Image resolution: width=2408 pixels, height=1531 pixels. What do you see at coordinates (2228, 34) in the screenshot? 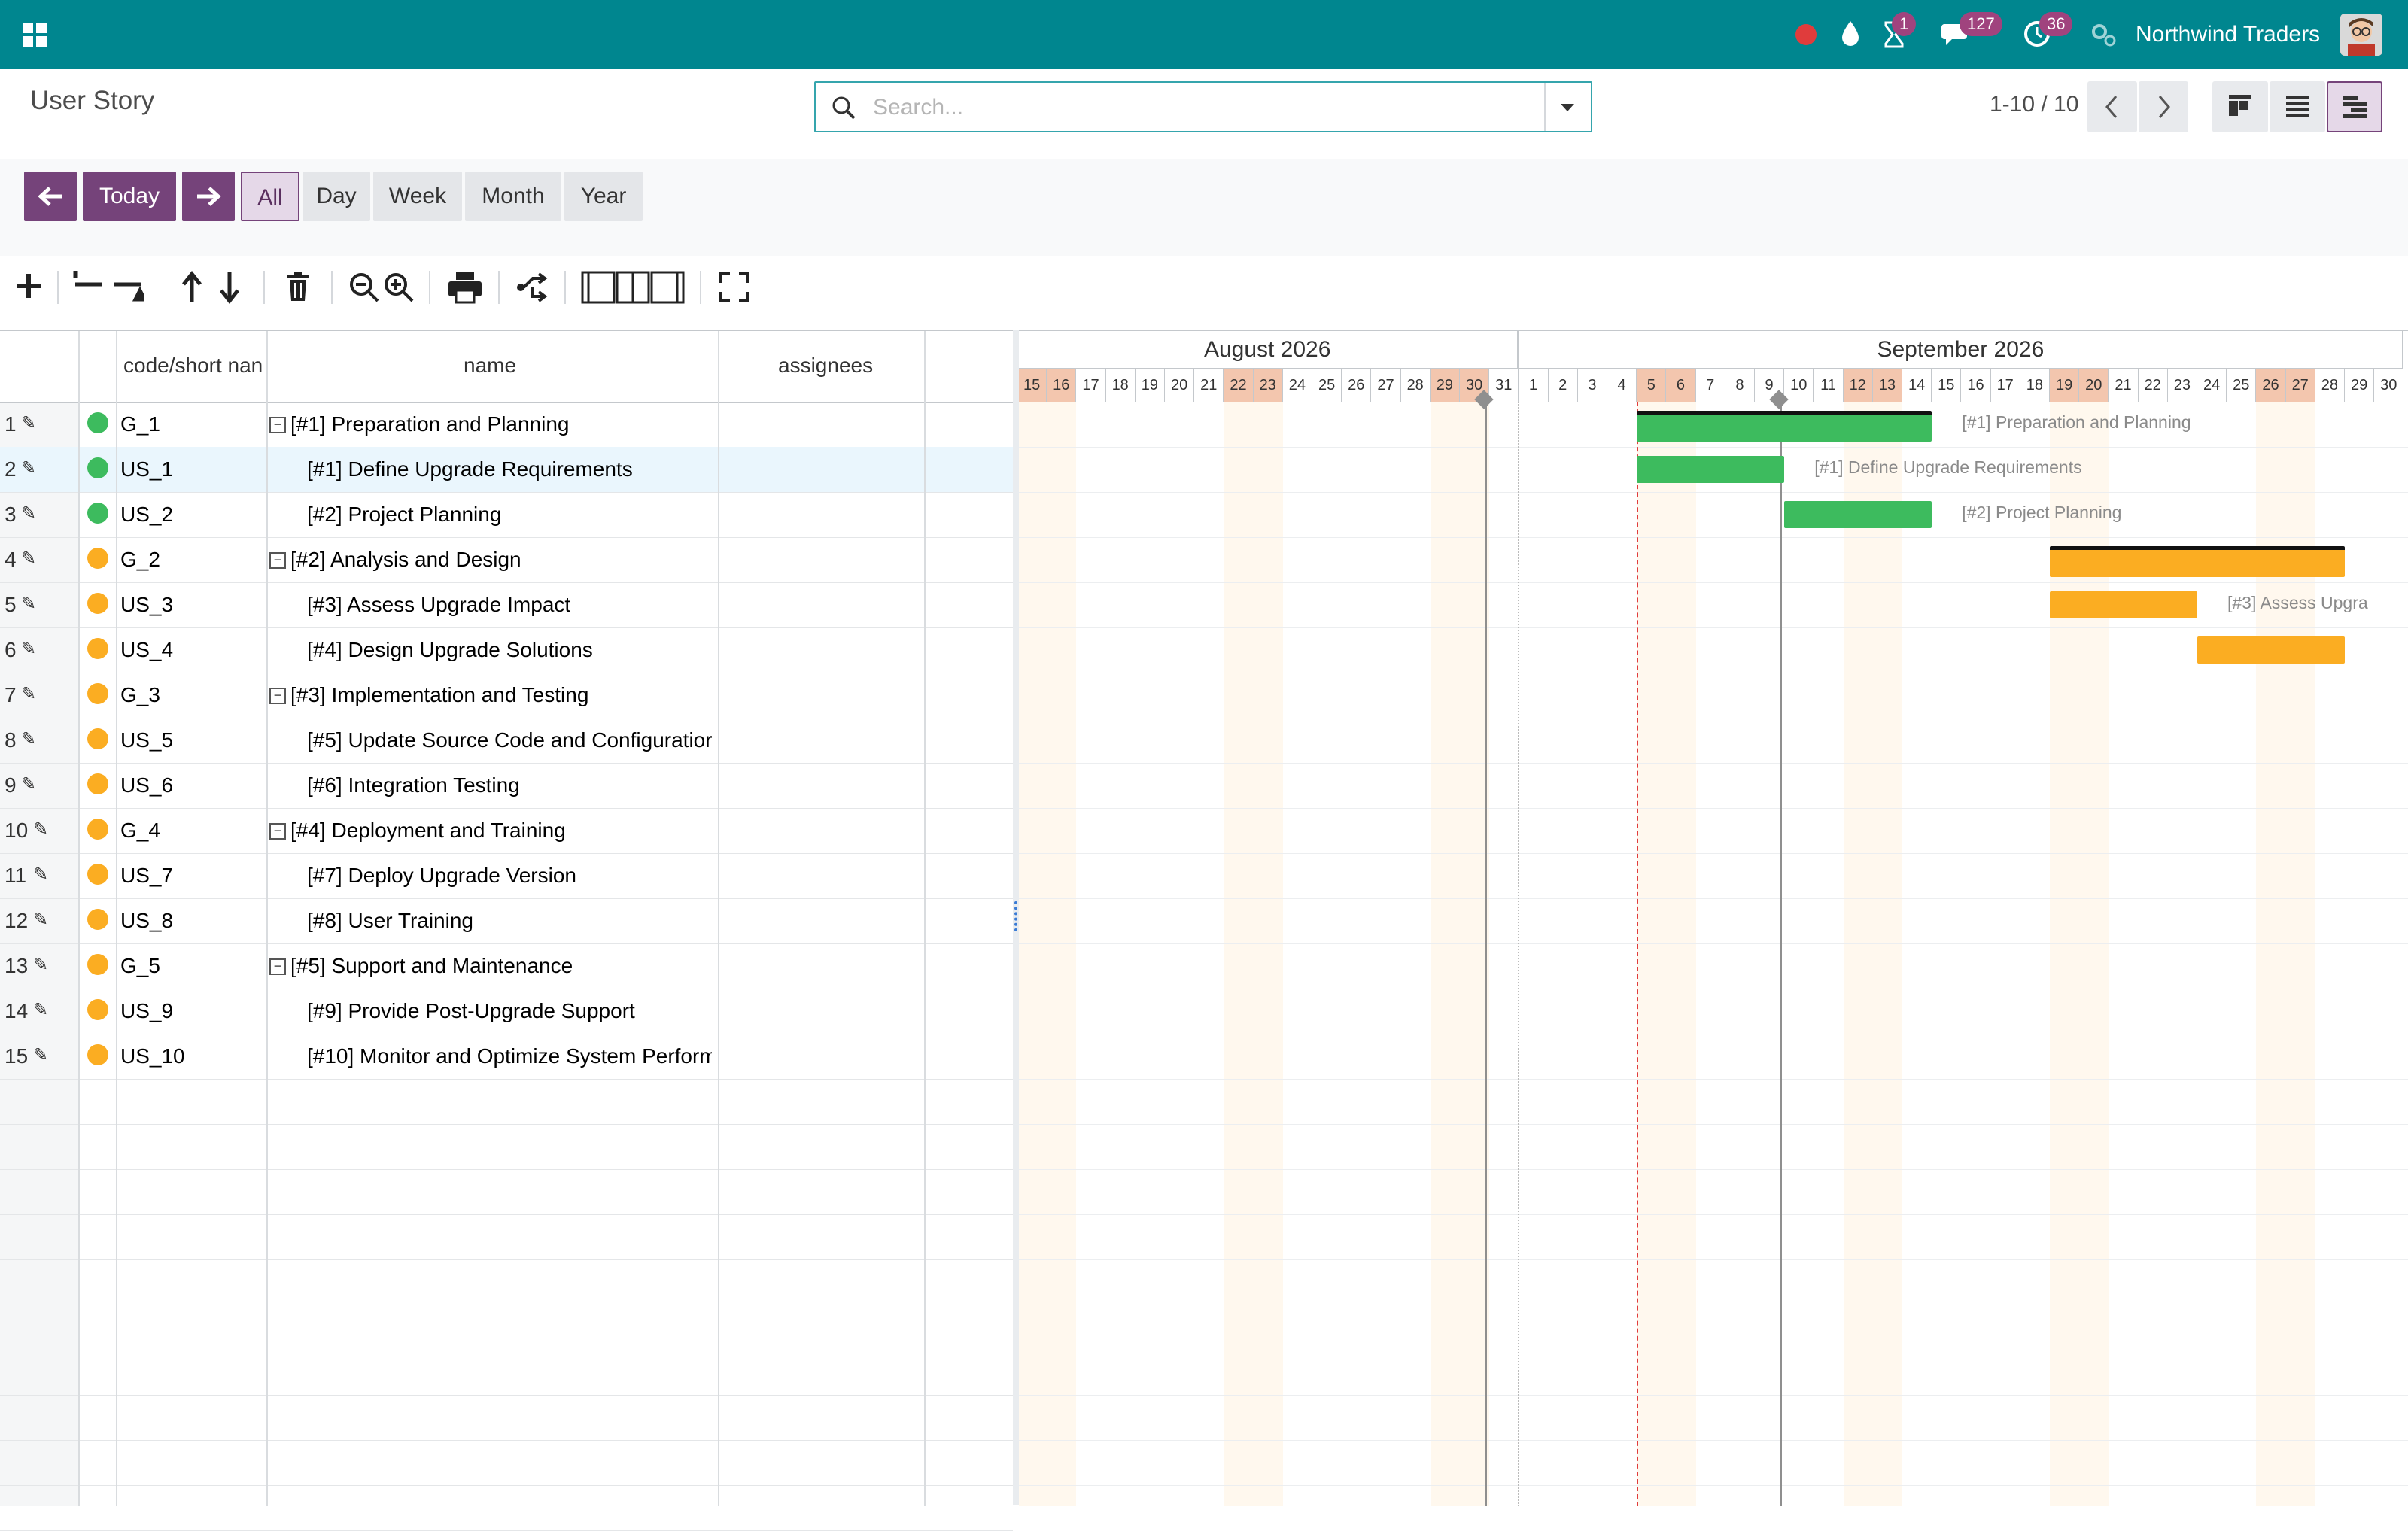
I see `company-name: Northwind Traders` at bounding box center [2228, 34].